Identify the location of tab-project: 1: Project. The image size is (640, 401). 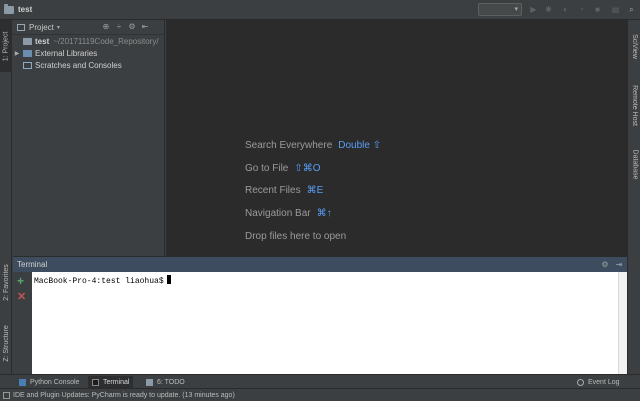
(6, 46).